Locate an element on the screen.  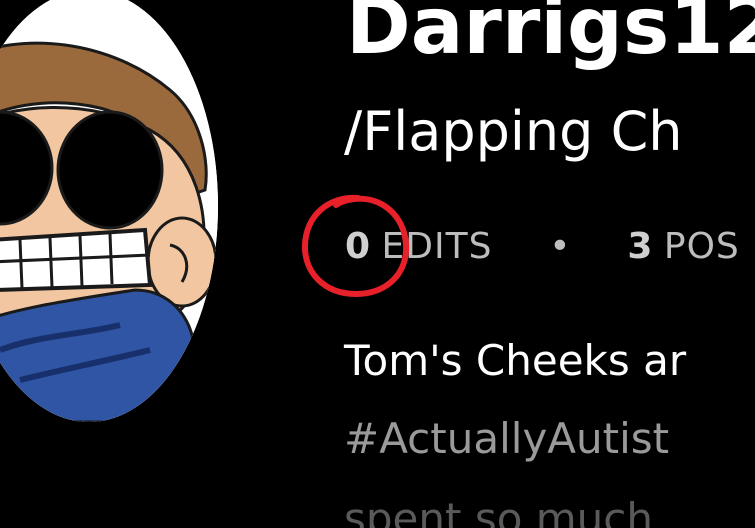
edits-label: EDITS is located at coordinates (437, 246).